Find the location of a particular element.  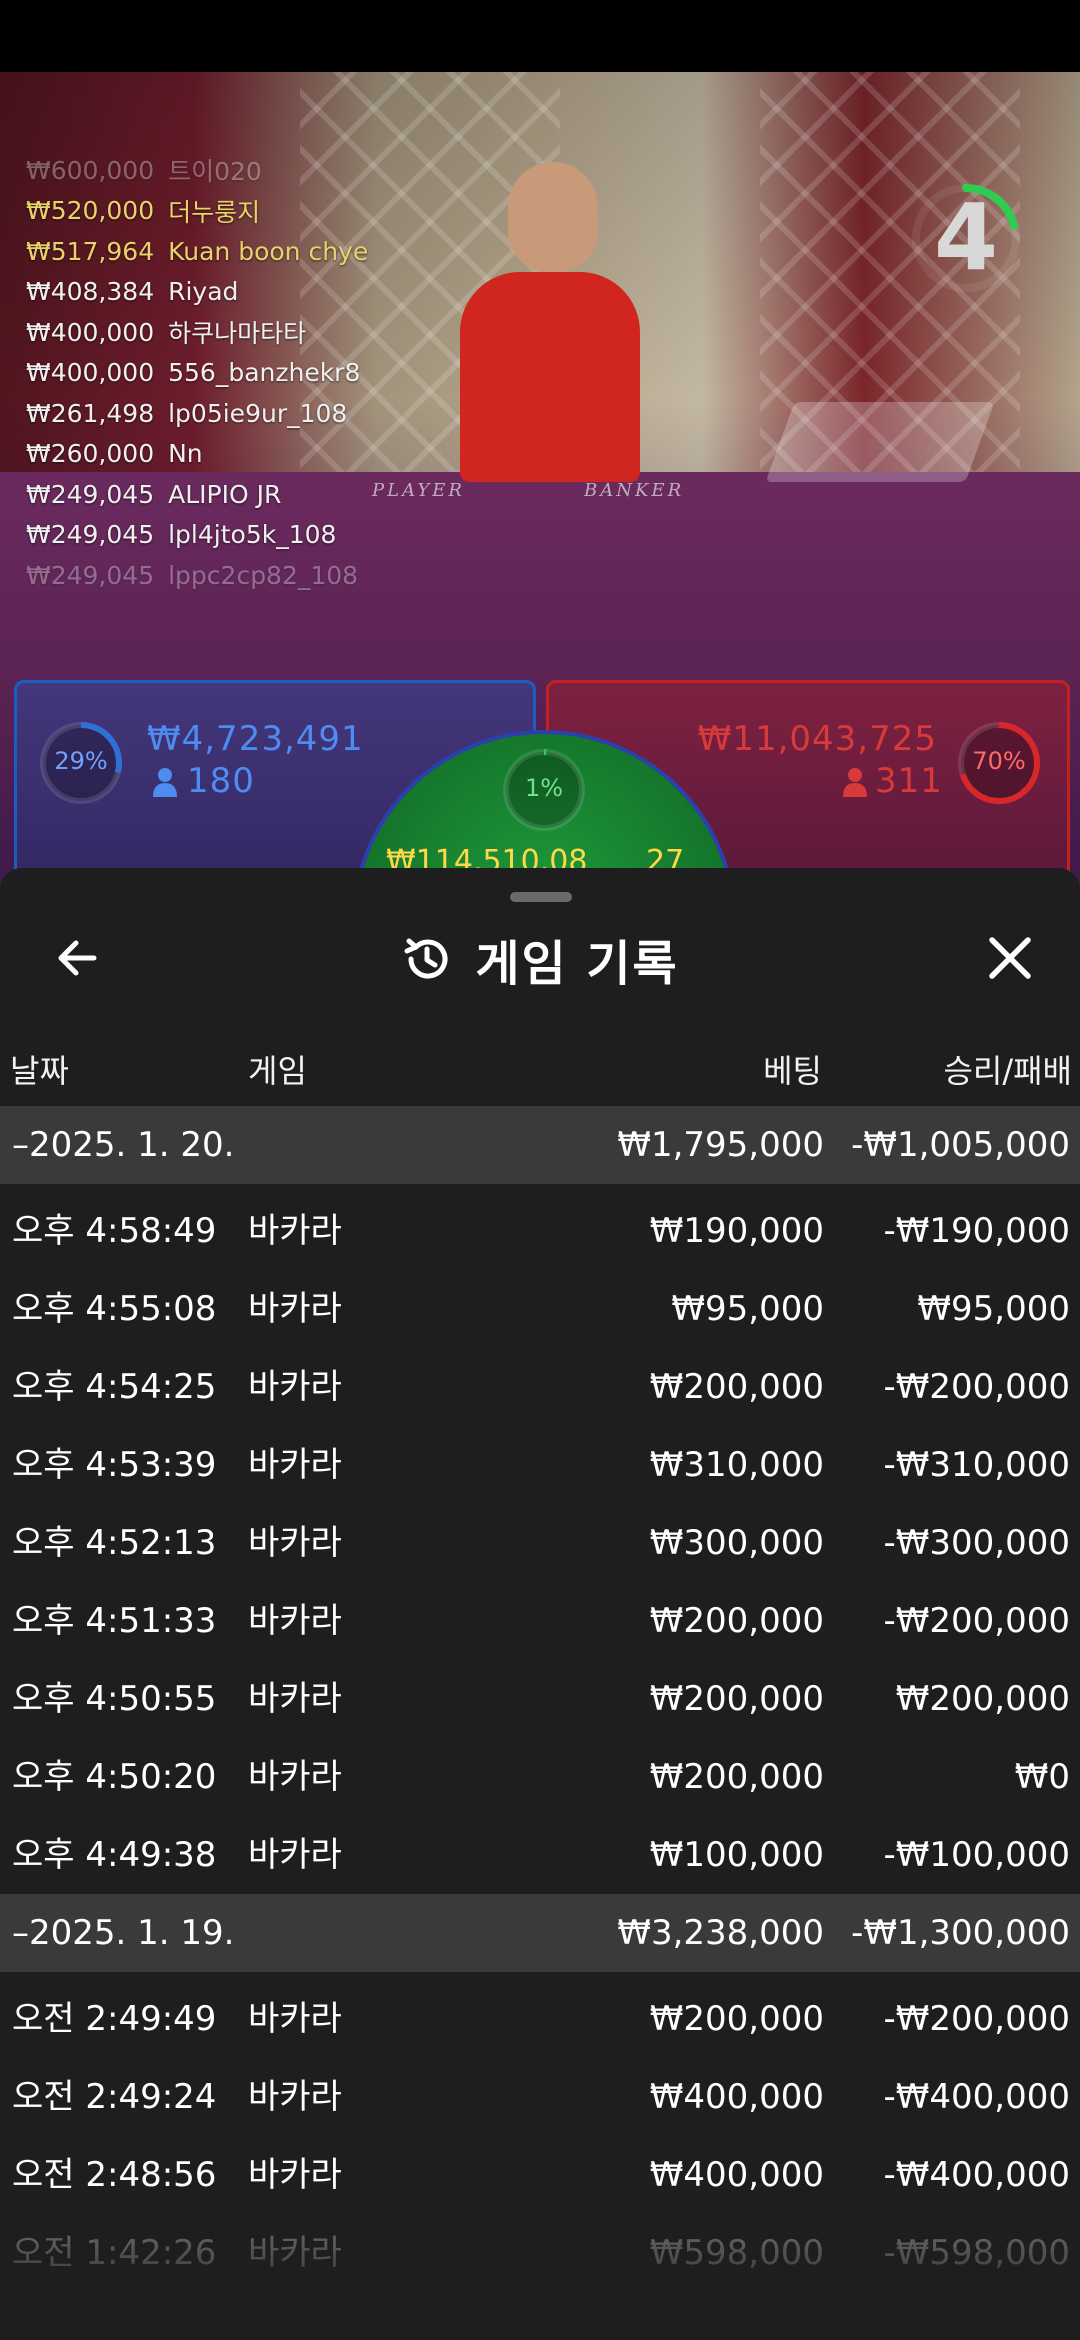

row-time: 오후 4:50:55 is located at coordinates (114, 1699).